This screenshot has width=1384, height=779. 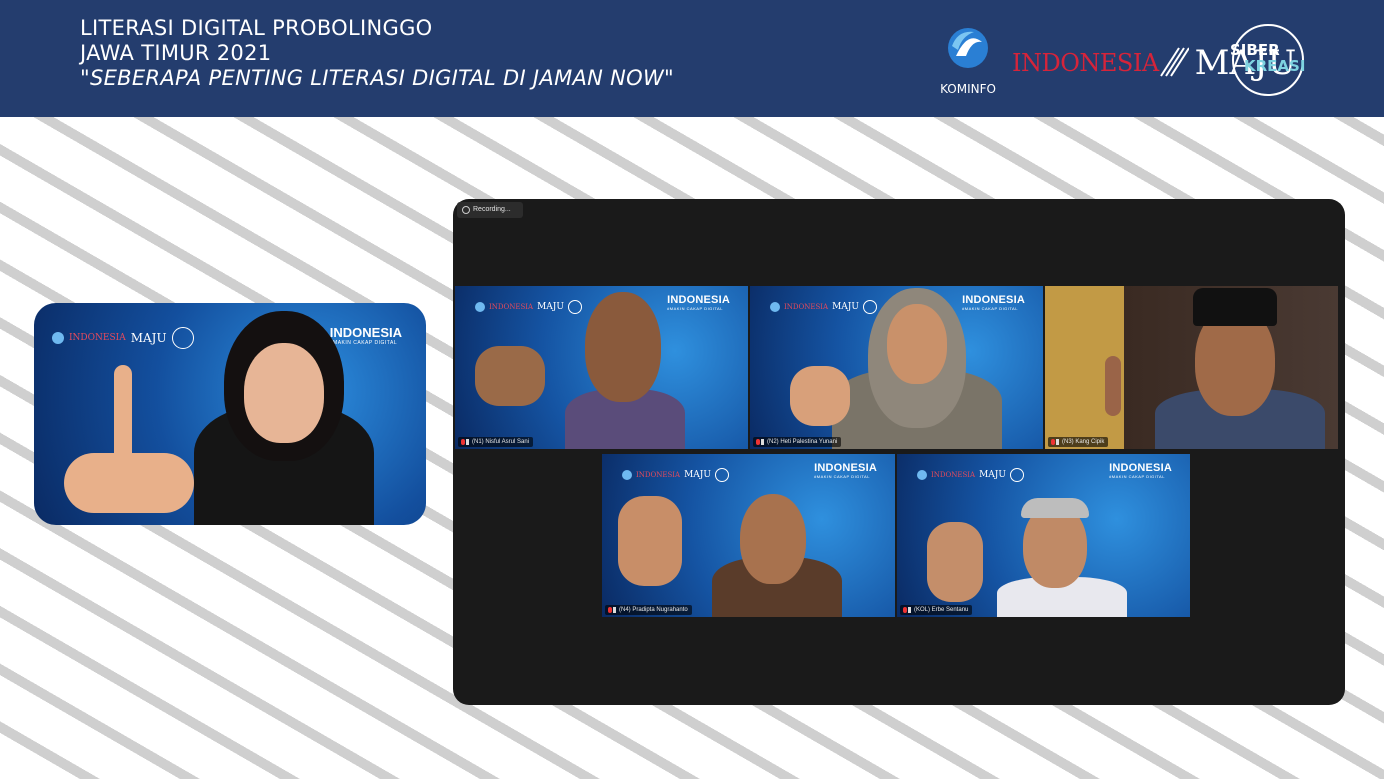 I want to click on participant-name-label: (N4) Pradipta Nugrahanto, so click(x=648, y=610).